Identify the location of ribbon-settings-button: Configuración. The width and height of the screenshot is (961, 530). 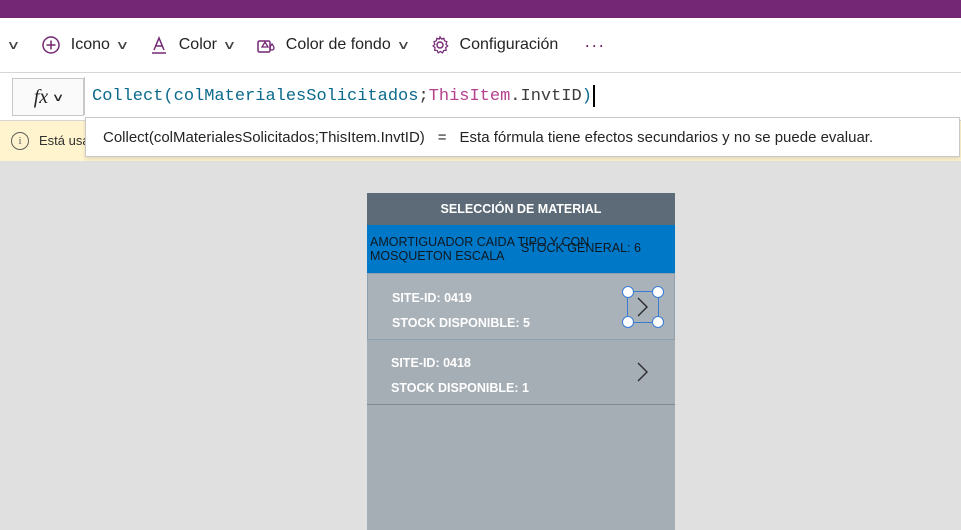
(494, 45).